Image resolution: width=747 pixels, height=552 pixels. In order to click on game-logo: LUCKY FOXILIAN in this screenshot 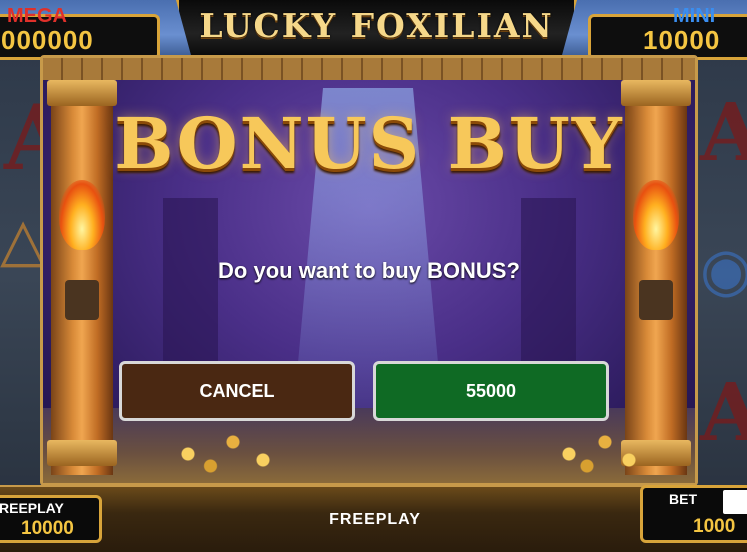, I will do `click(376, 29)`.